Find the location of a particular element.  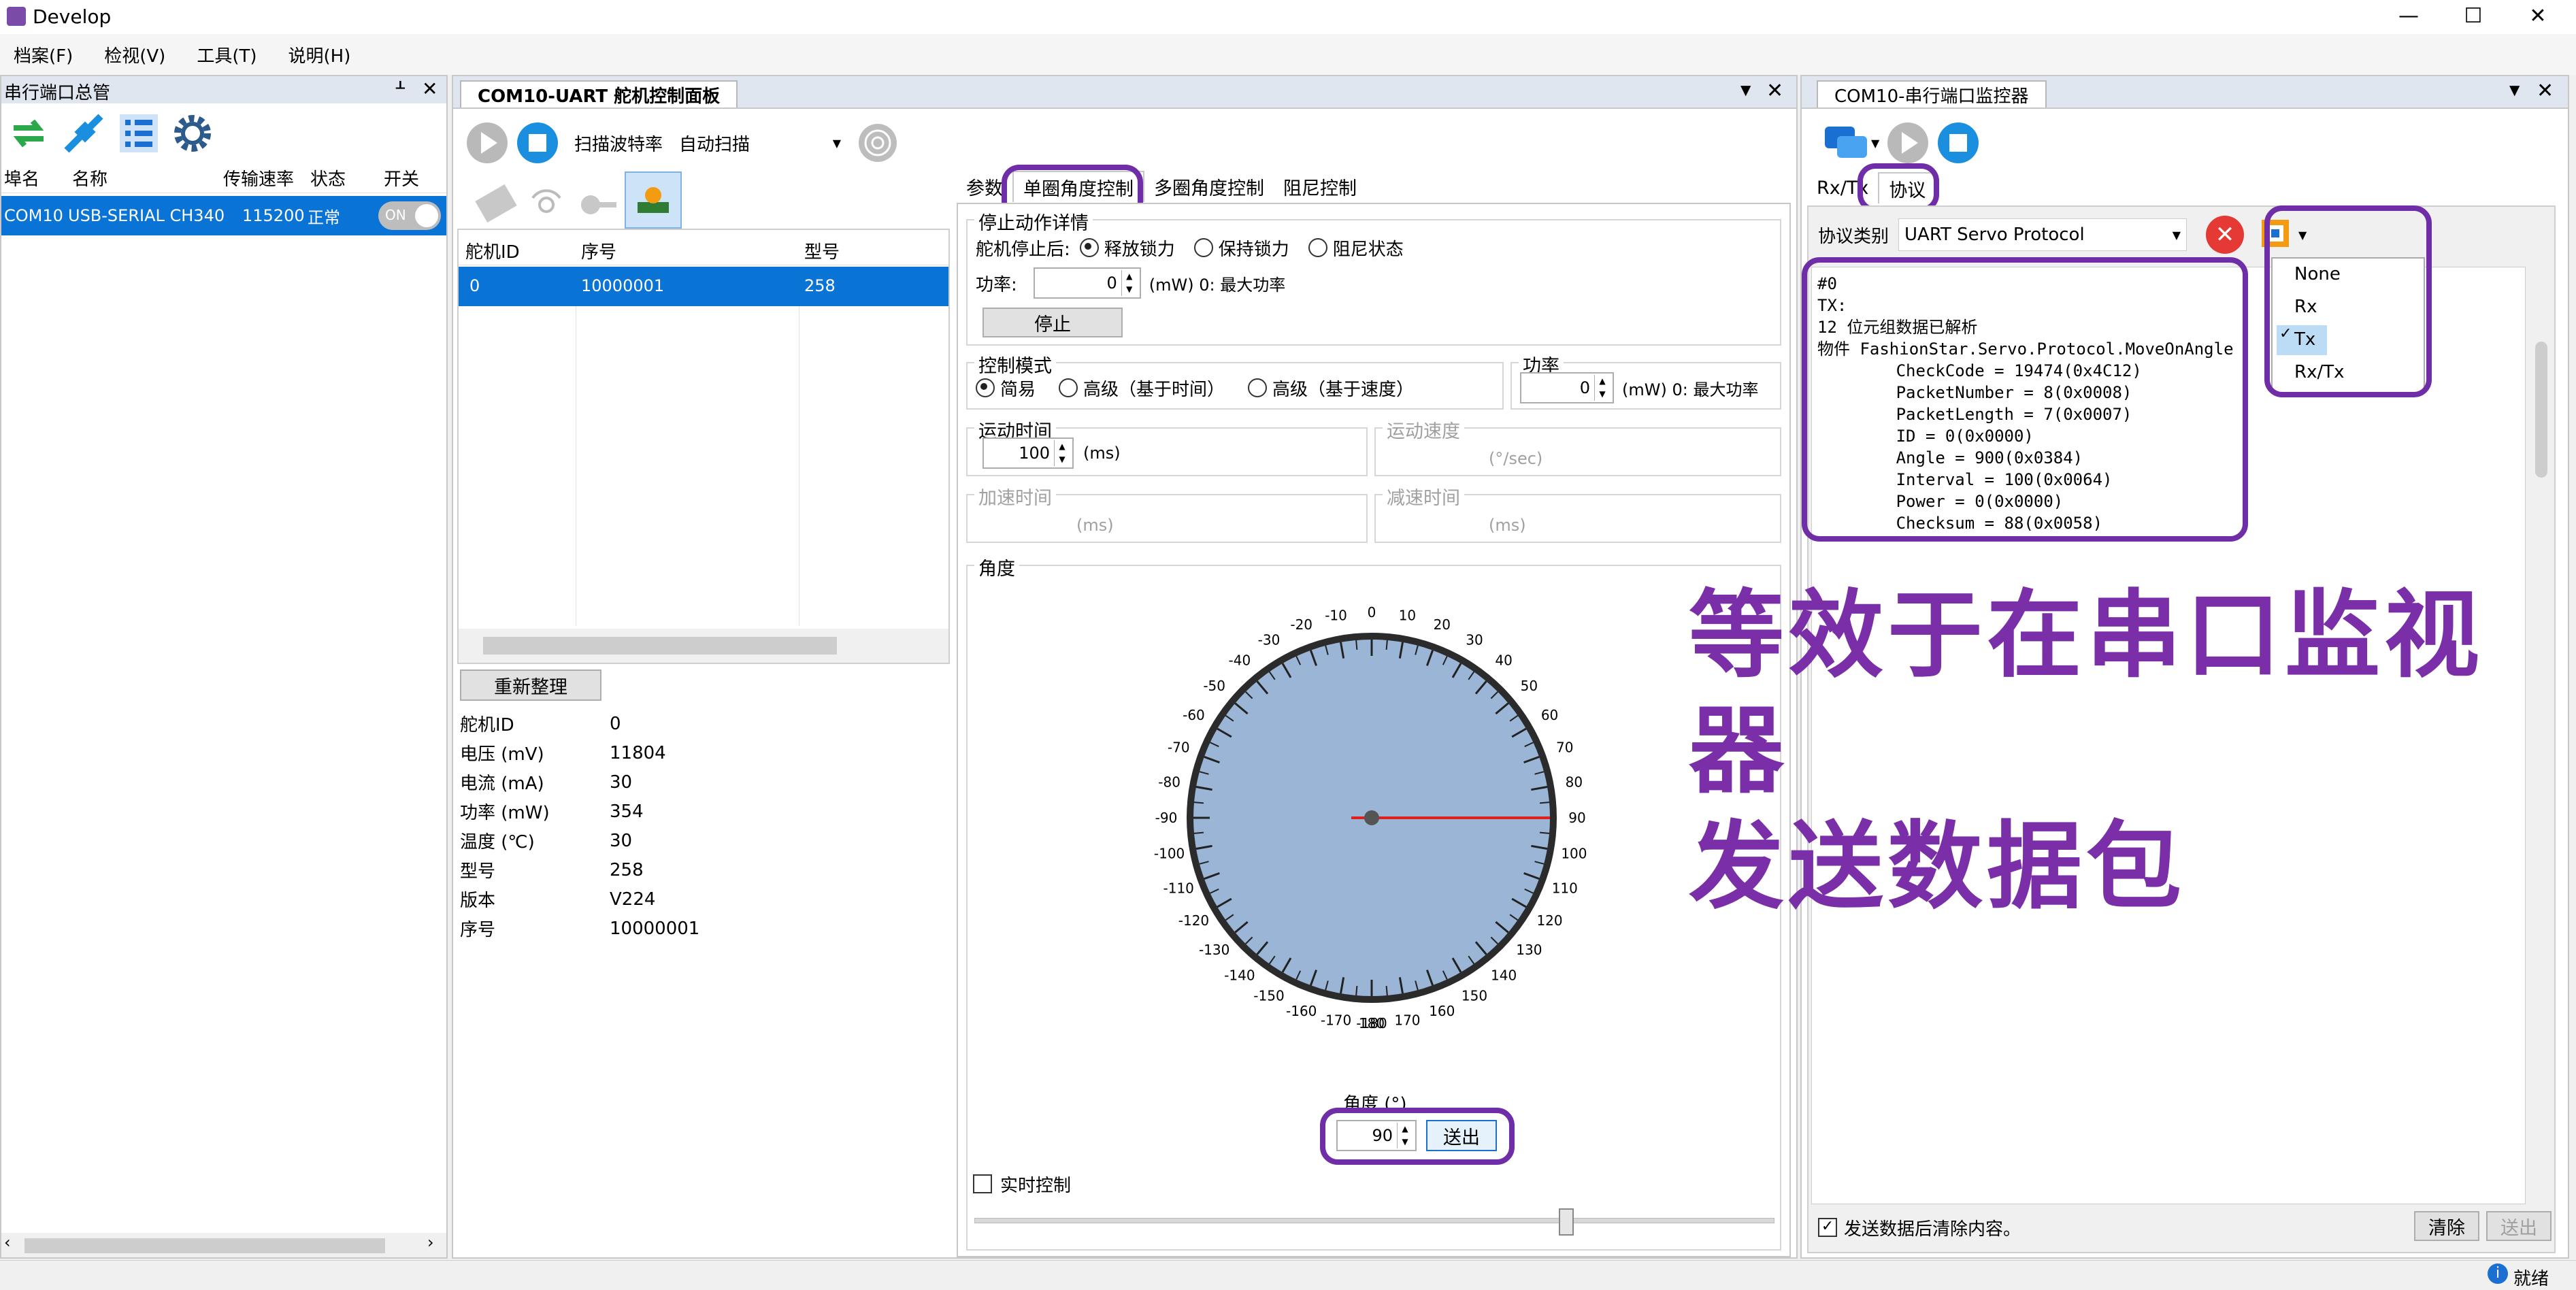

servo-list: 舵机ID 序号 型号 0 10000001 258 is located at coordinates (704, 446).